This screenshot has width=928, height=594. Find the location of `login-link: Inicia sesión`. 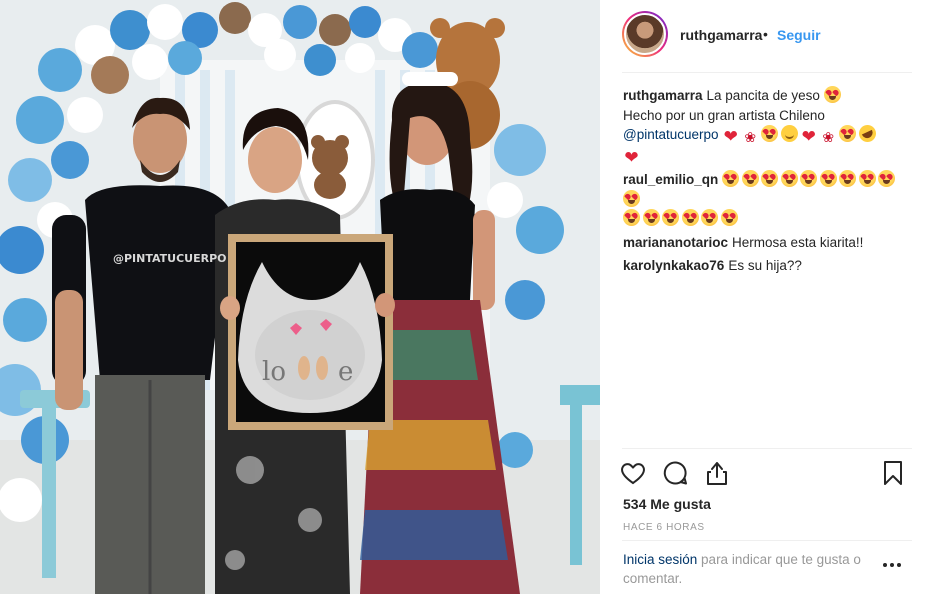

login-link: Inicia sesión is located at coordinates (660, 559).